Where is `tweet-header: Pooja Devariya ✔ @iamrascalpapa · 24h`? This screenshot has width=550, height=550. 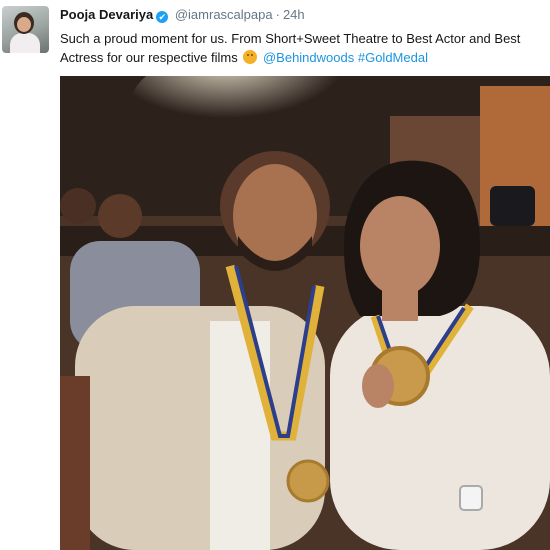
tweet-header: Pooja Devariya ✔ @iamrascalpapa · 24h is located at coordinates (182, 15).